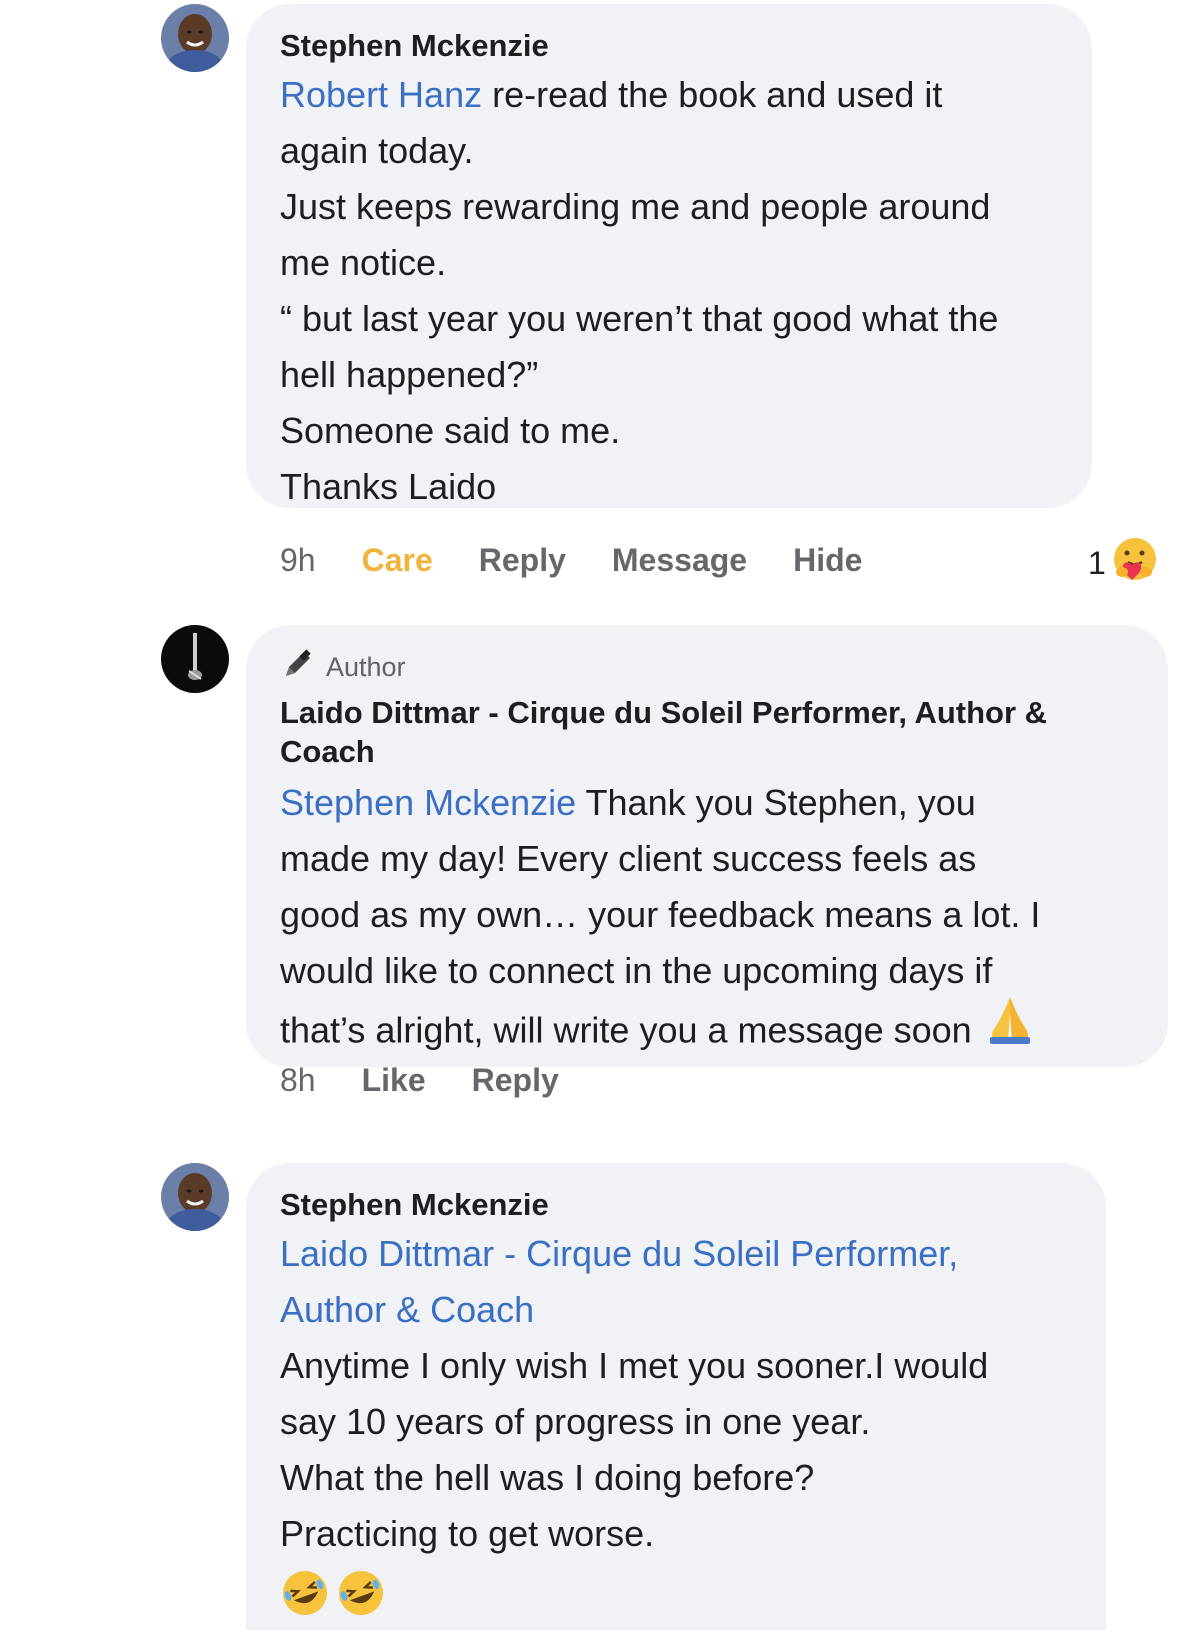 Image resolution: width=1200 pixels, height=1630 pixels. I want to click on hide-button: Hide, so click(827, 560).